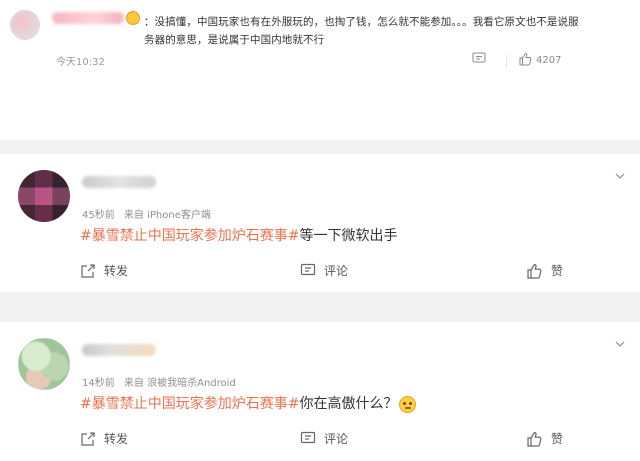 The image size is (640, 461). What do you see at coordinates (506, 61) in the screenshot?
I see `divider` at bounding box center [506, 61].